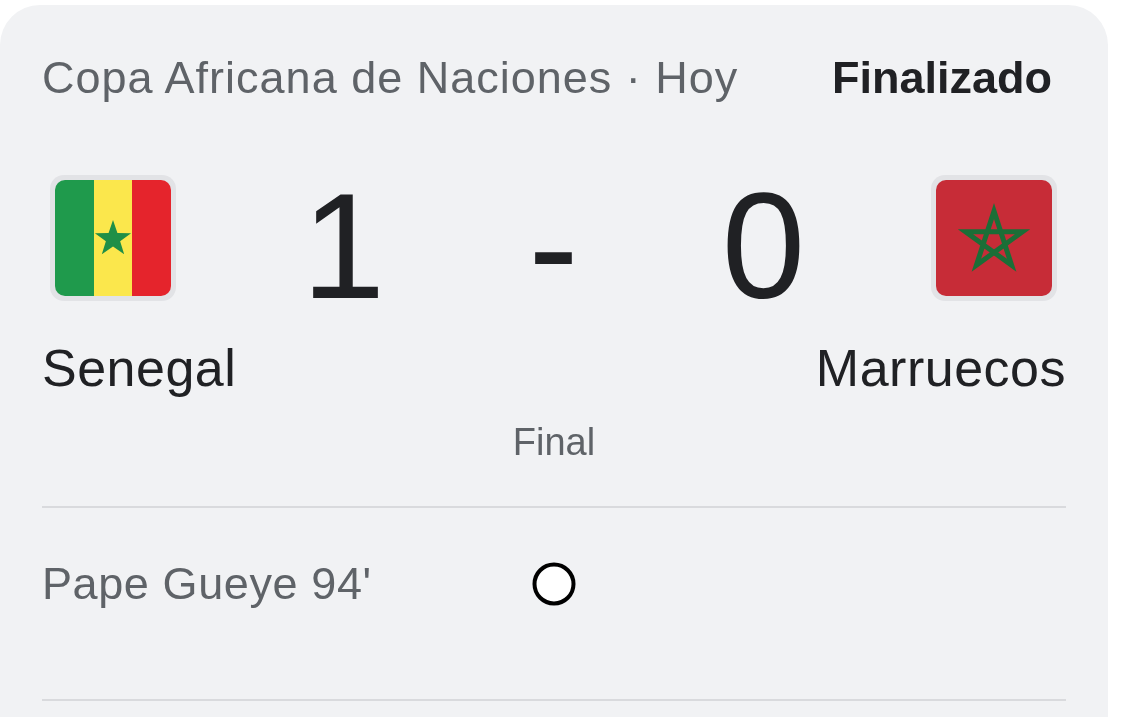 The image size is (1144, 717). Describe the element at coordinates (139, 368) in the screenshot. I see `team-name: Senegal` at that location.